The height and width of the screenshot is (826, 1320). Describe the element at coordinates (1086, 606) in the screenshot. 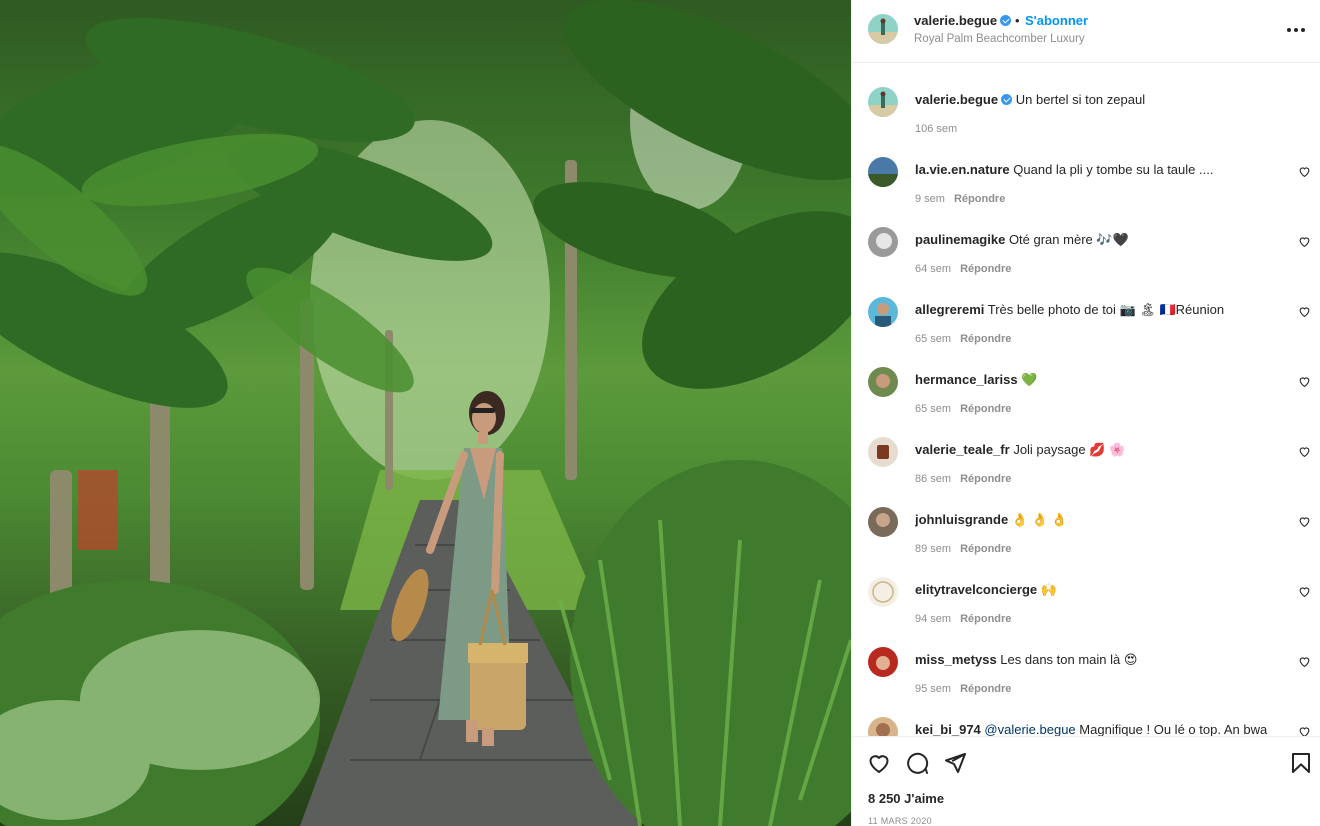

I see `comment-item: elitytravelconcierge 🙌 94 sem Répondre` at that location.